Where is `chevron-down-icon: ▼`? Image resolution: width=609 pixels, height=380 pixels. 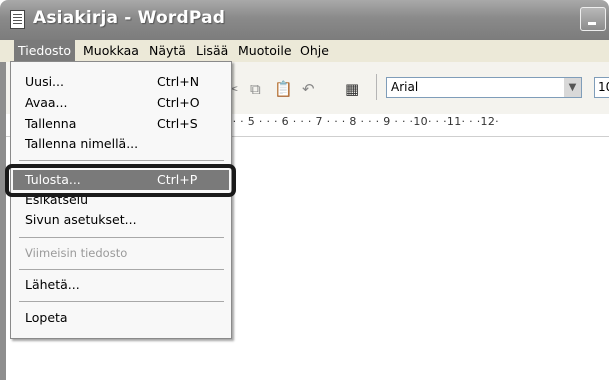
chevron-down-icon: ▼ is located at coordinates (572, 87).